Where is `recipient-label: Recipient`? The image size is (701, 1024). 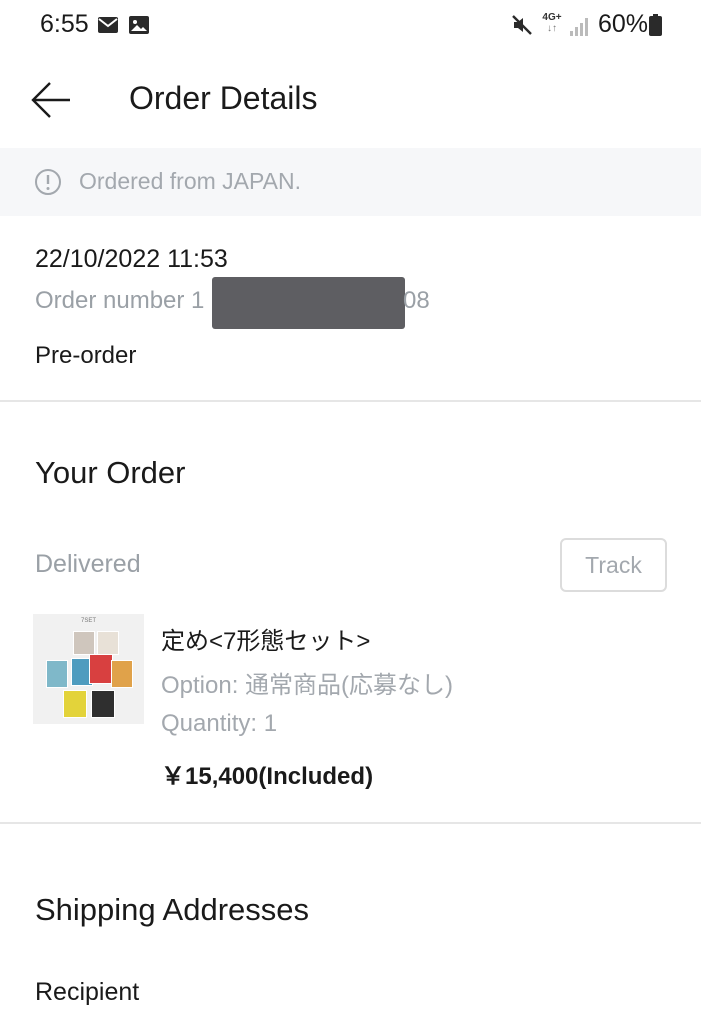 recipient-label: Recipient is located at coordinates (87, 992).